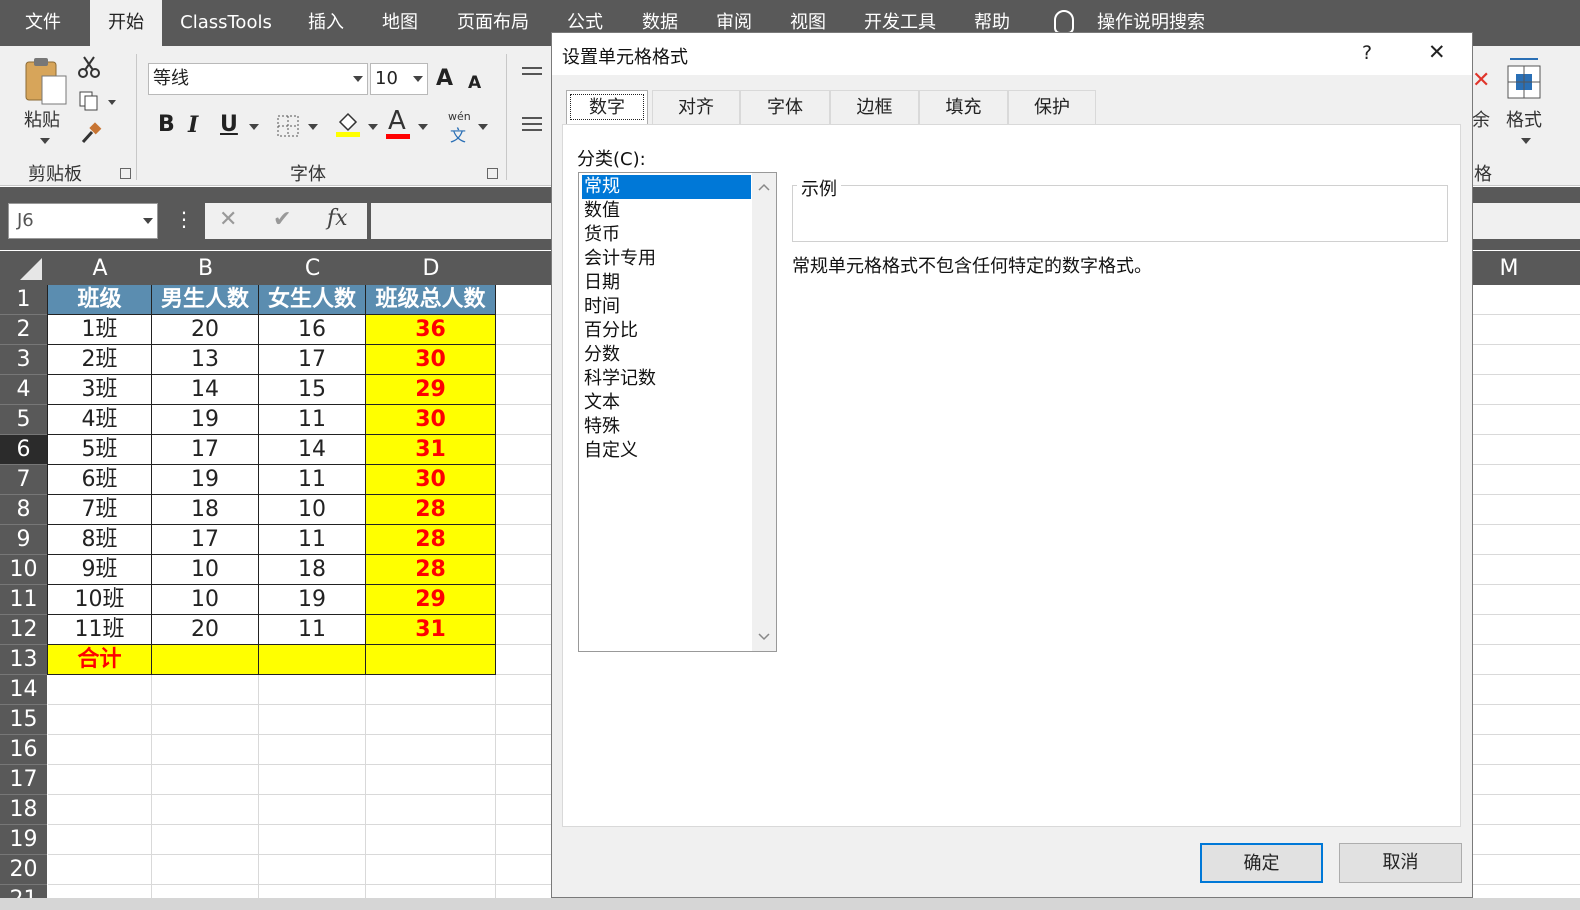  I want to click on underline-dropdown-icon, so click(254, 127).